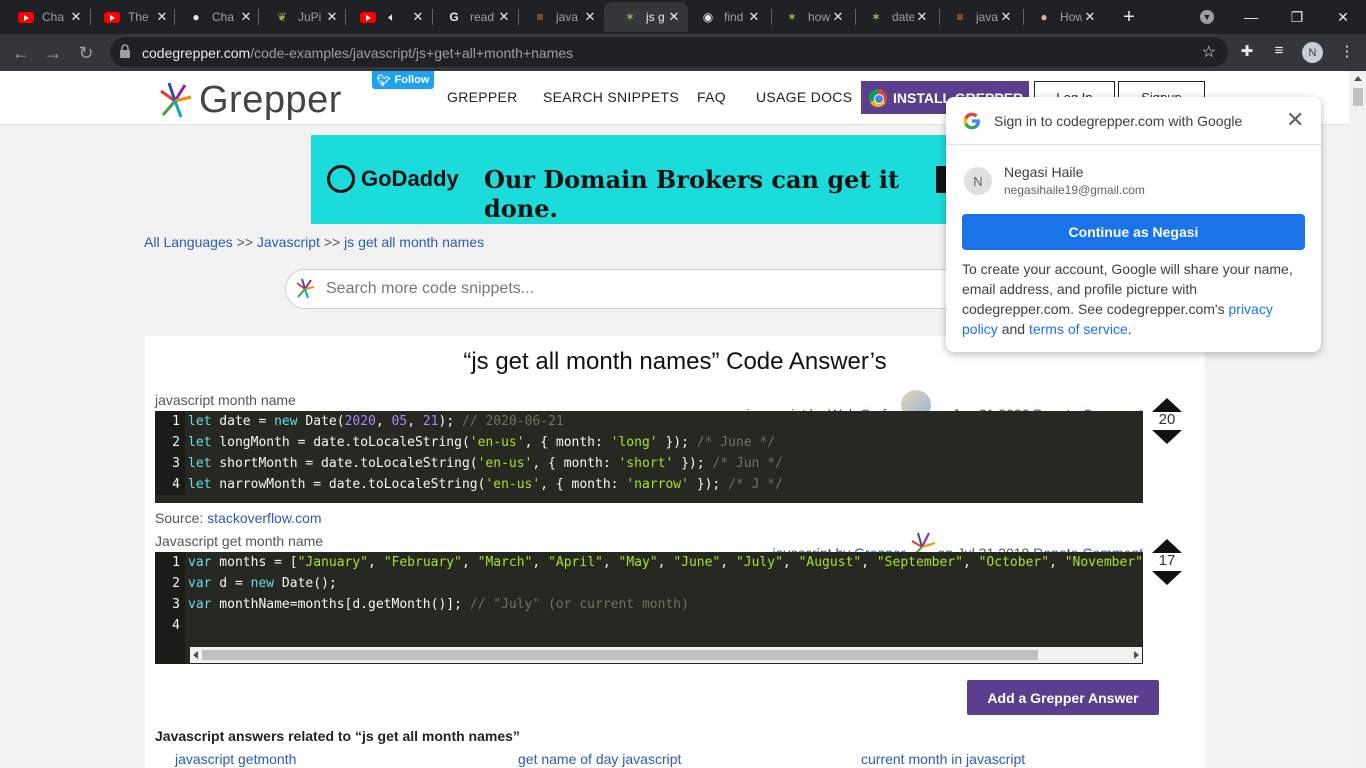  I want to click on tab-8-active: ✶ js g ✕, so click(646, 17).